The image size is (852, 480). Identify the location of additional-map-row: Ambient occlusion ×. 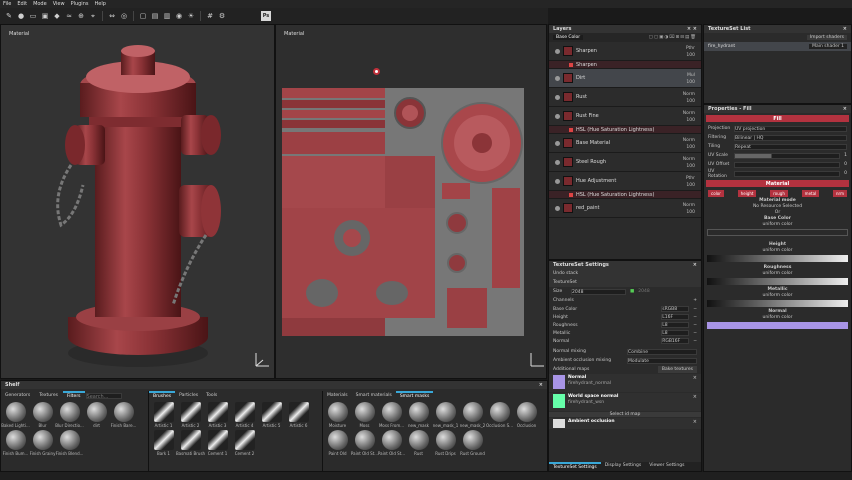
(625, 423).